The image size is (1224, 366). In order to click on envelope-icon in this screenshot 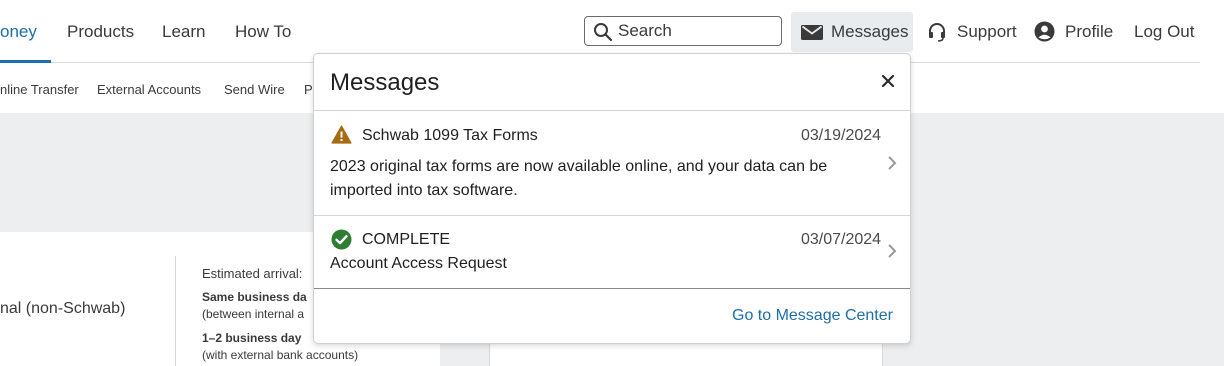, I will do `click(812, 32)`.